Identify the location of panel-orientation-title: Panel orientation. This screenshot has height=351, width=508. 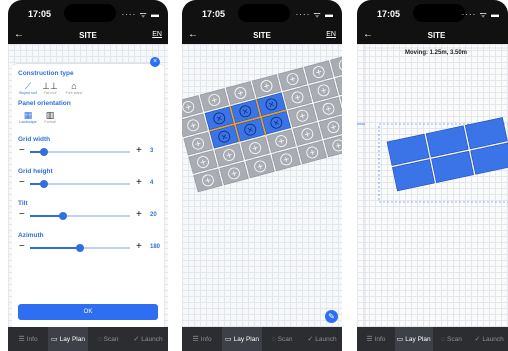
(44, 103).